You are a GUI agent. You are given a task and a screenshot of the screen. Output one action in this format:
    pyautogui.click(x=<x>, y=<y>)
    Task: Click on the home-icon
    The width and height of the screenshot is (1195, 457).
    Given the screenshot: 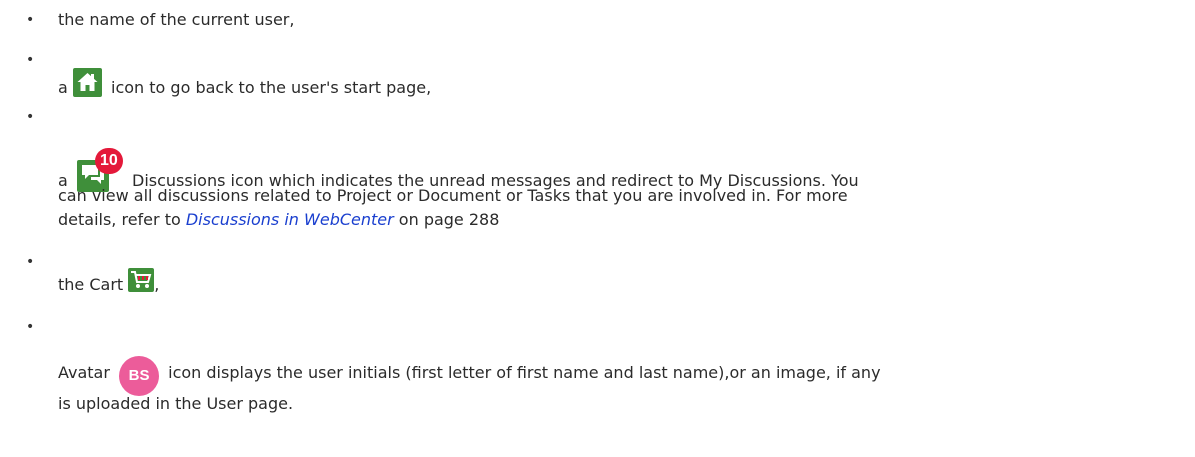 What is the action you would take?
    pyautogui.click(x=87, y=82)
    